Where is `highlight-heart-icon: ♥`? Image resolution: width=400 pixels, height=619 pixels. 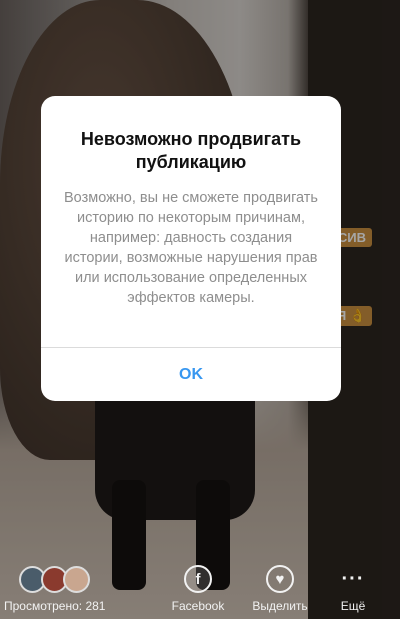 highlight-heart-icon: ♥ is located at coordinates (280, 579).